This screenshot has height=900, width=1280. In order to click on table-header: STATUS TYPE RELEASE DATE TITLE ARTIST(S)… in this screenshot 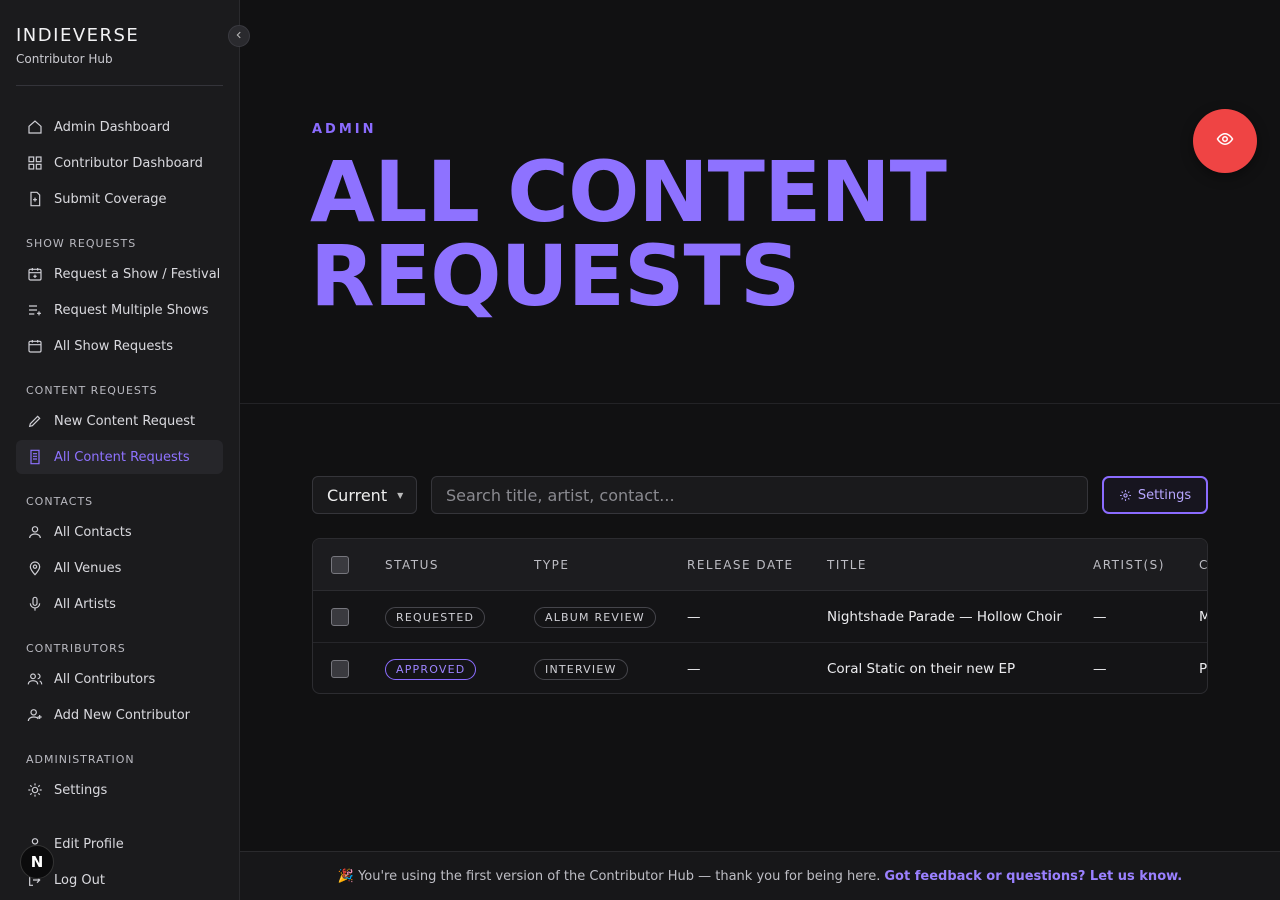, I will do `click(760, 565)`.